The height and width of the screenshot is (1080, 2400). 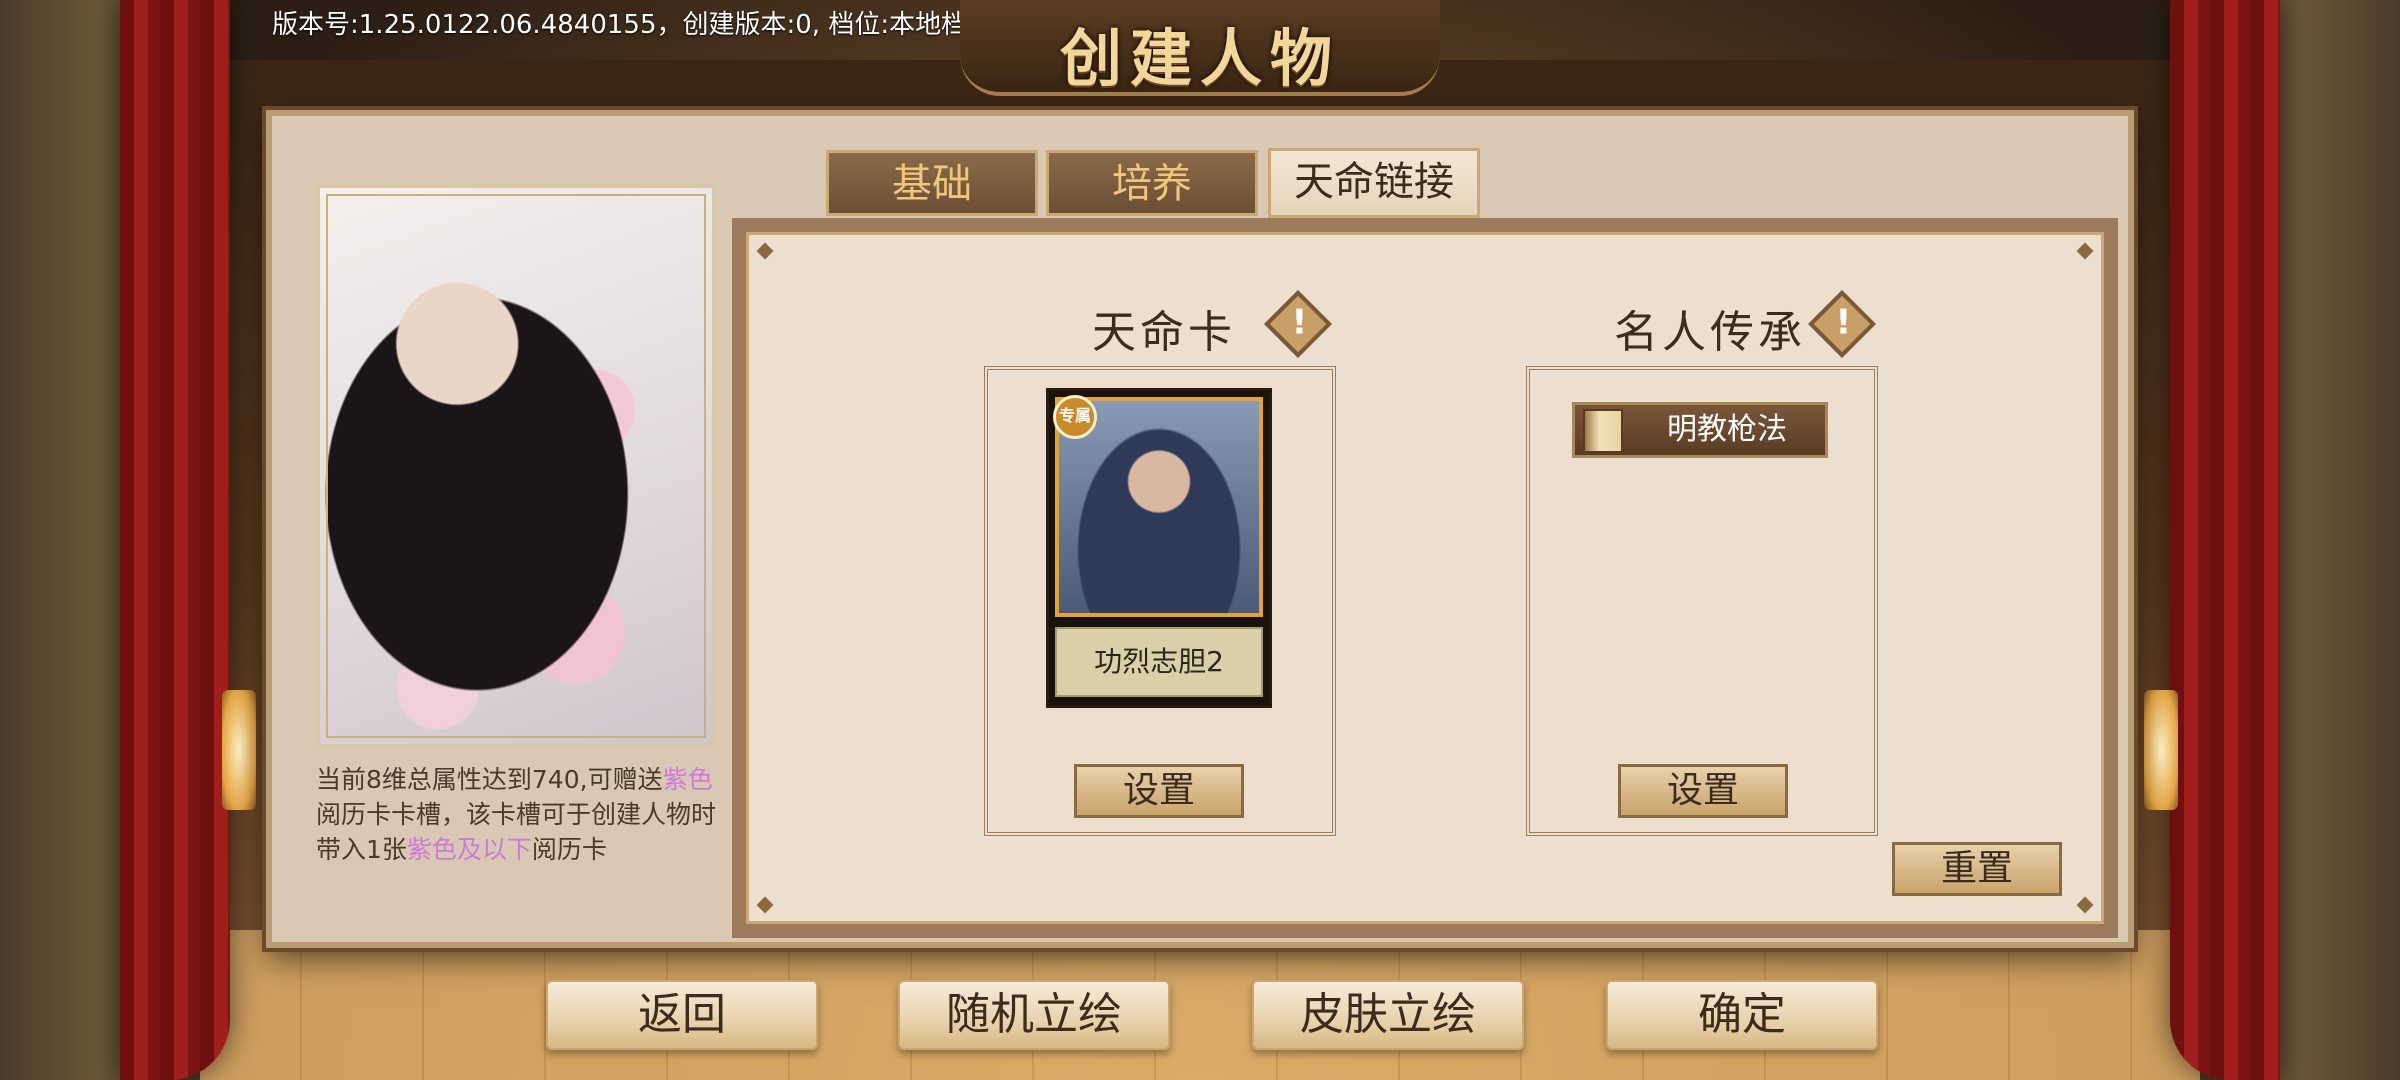 What do you see at coordinates (1710, 332) in the screenshot?
I see `inheritance-title: 名人传承` at bounding box center [1710, 332].